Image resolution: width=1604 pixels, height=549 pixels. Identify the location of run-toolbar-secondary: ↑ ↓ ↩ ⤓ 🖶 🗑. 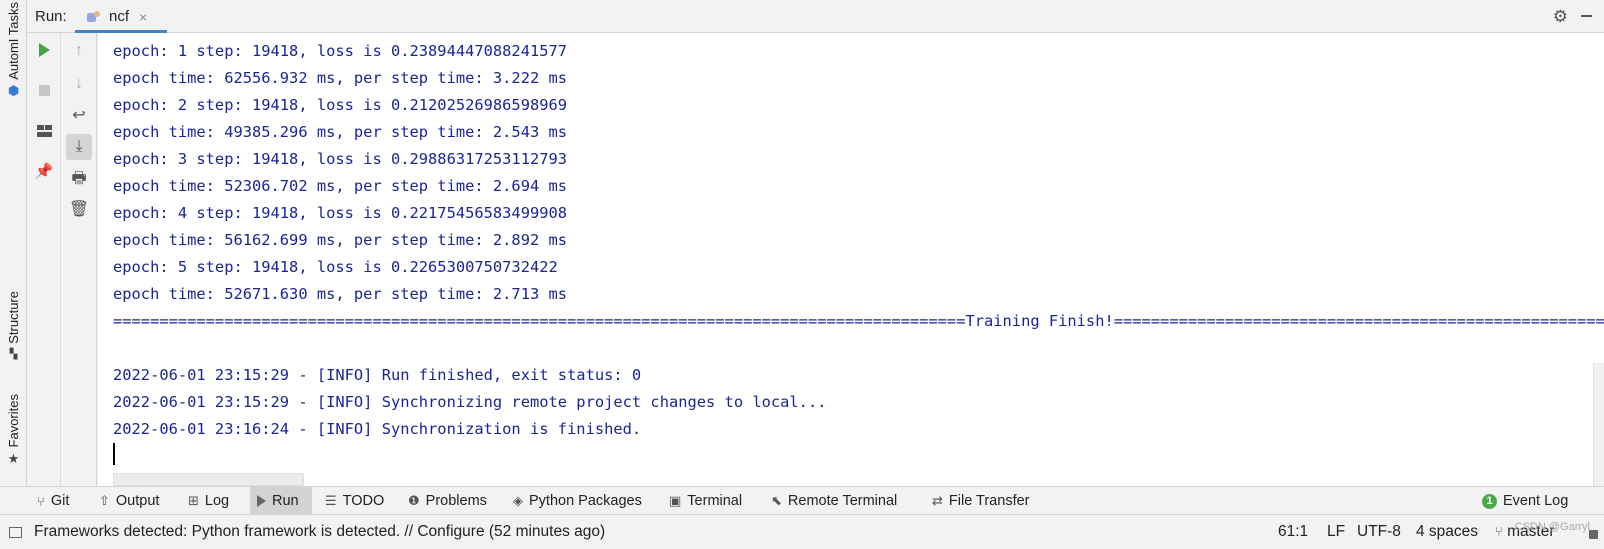
(79, 259).